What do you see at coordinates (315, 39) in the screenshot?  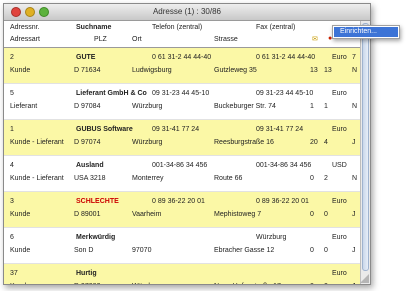 I see `mail-icon: ✉` at bounding box center [315, 39].